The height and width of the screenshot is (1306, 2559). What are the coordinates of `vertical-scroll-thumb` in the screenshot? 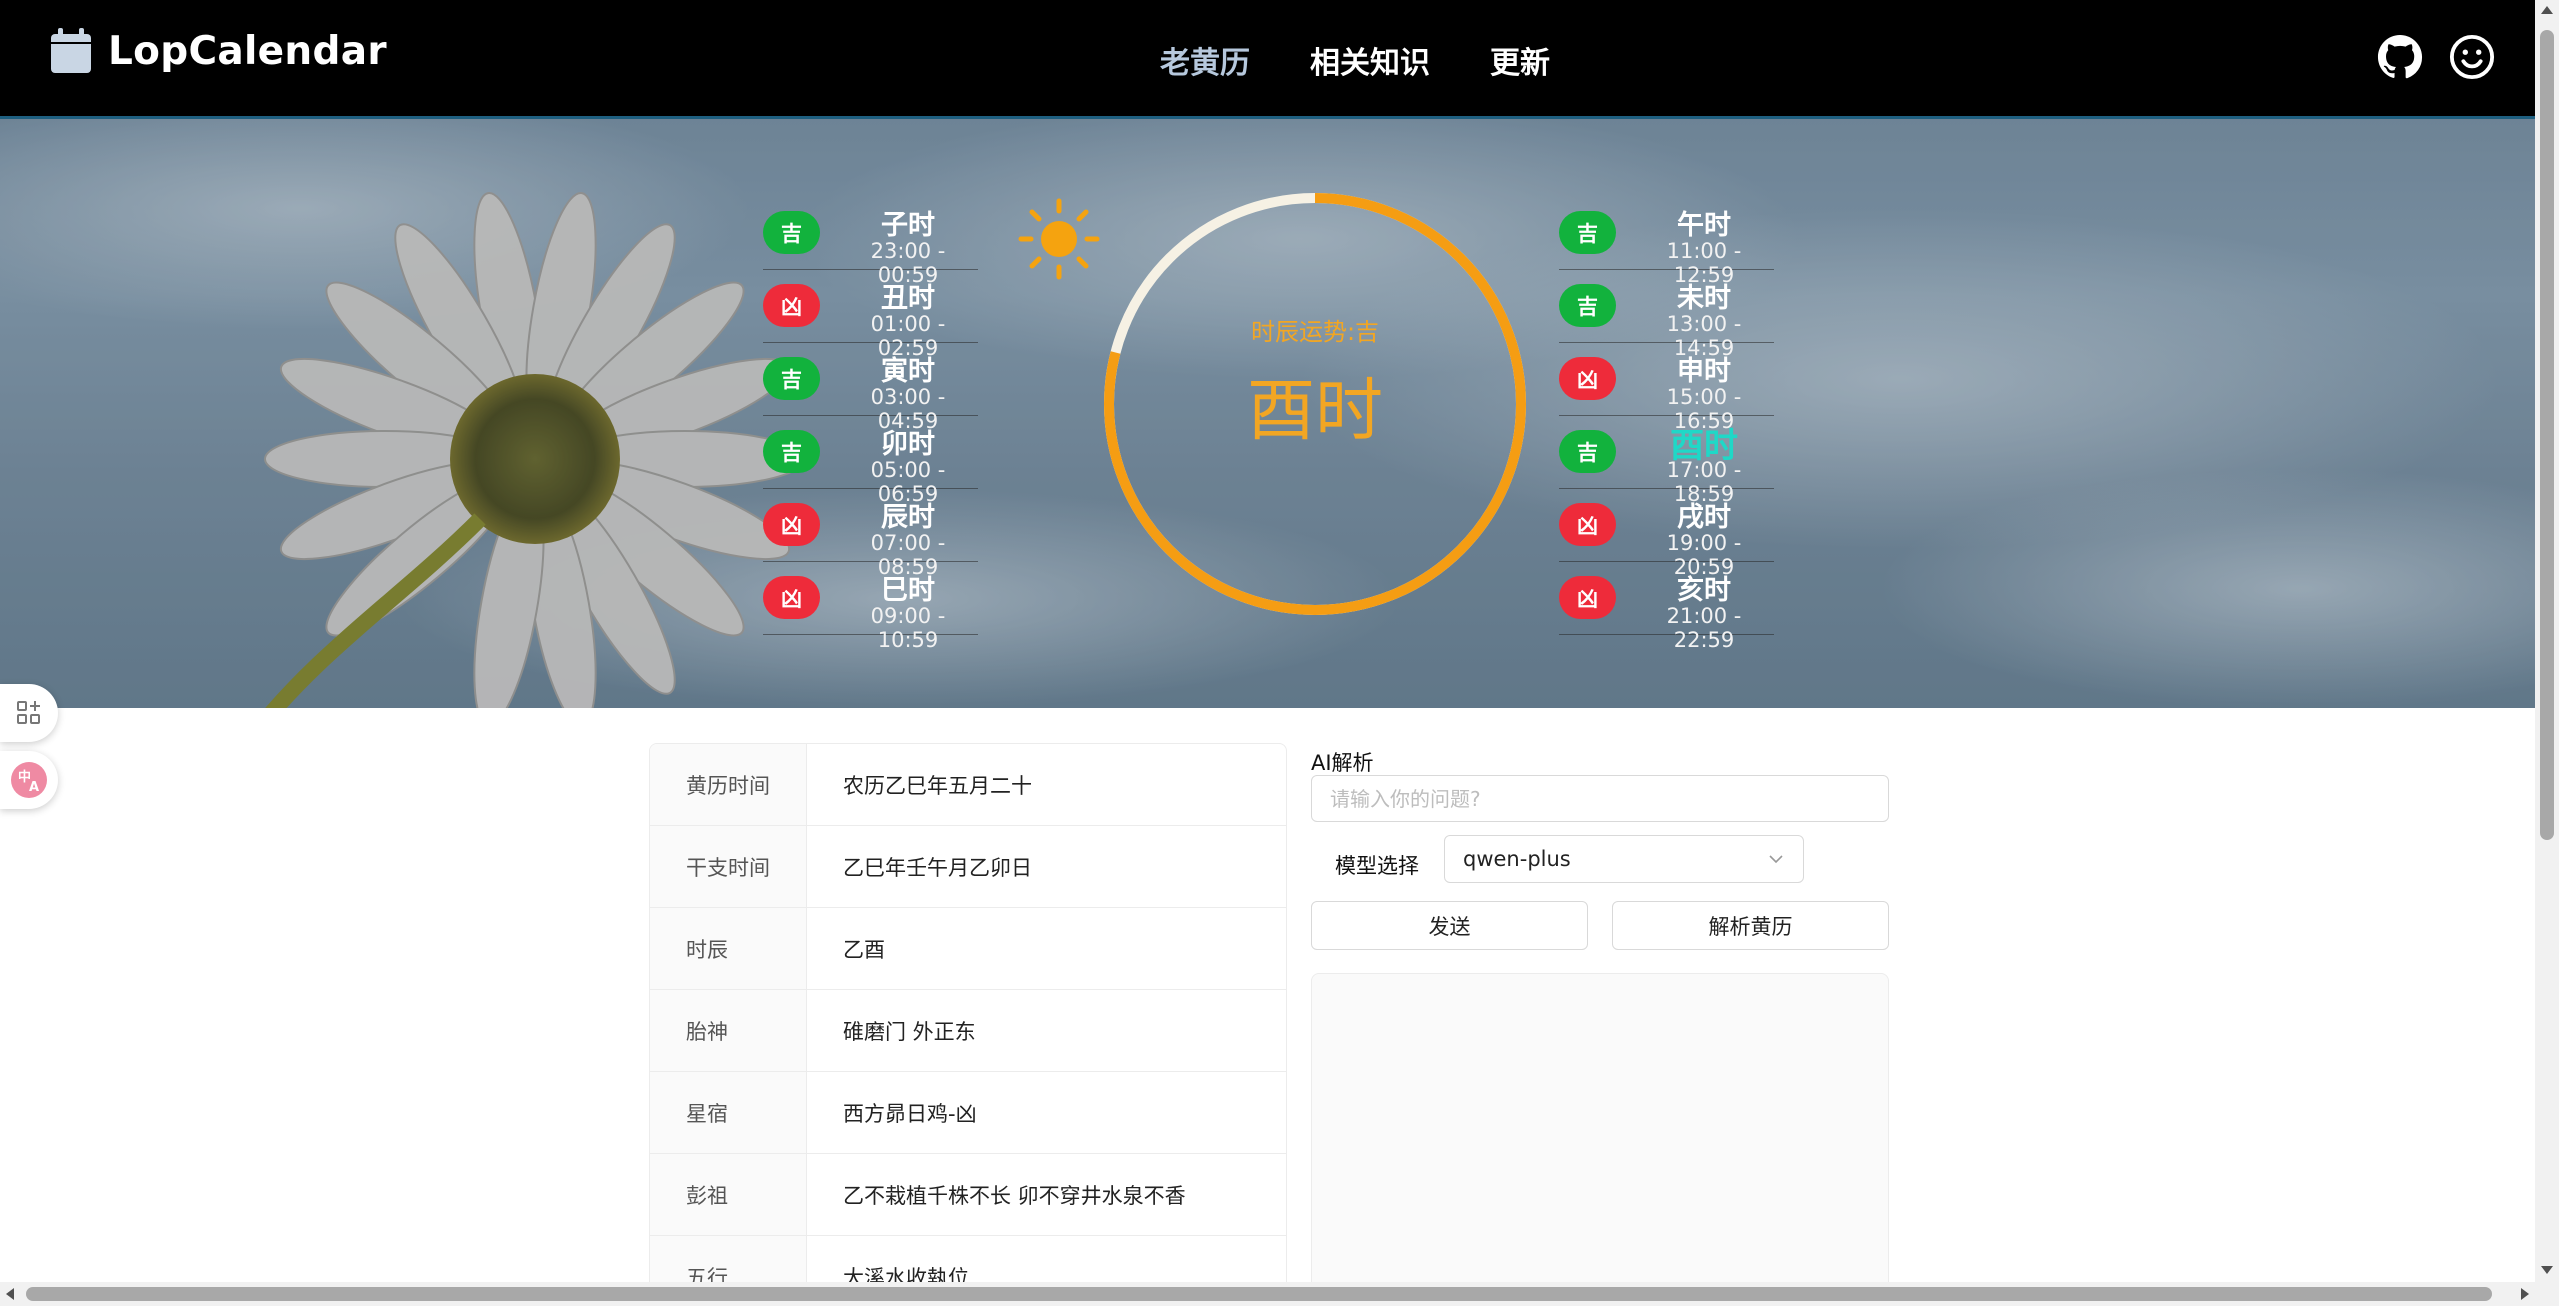 It's located at (2547, 435).